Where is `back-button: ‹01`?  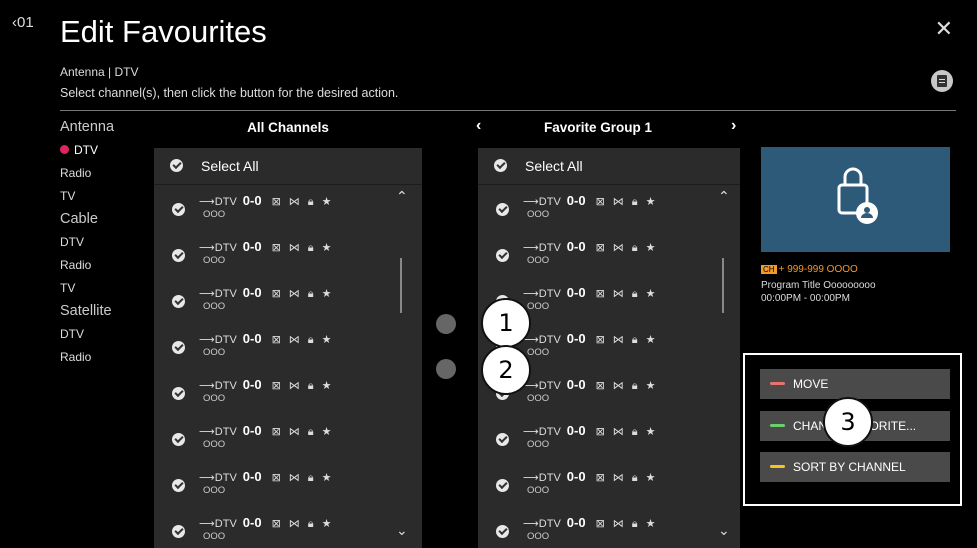 back-button: ‹01 is located at coordinates (23, 22).